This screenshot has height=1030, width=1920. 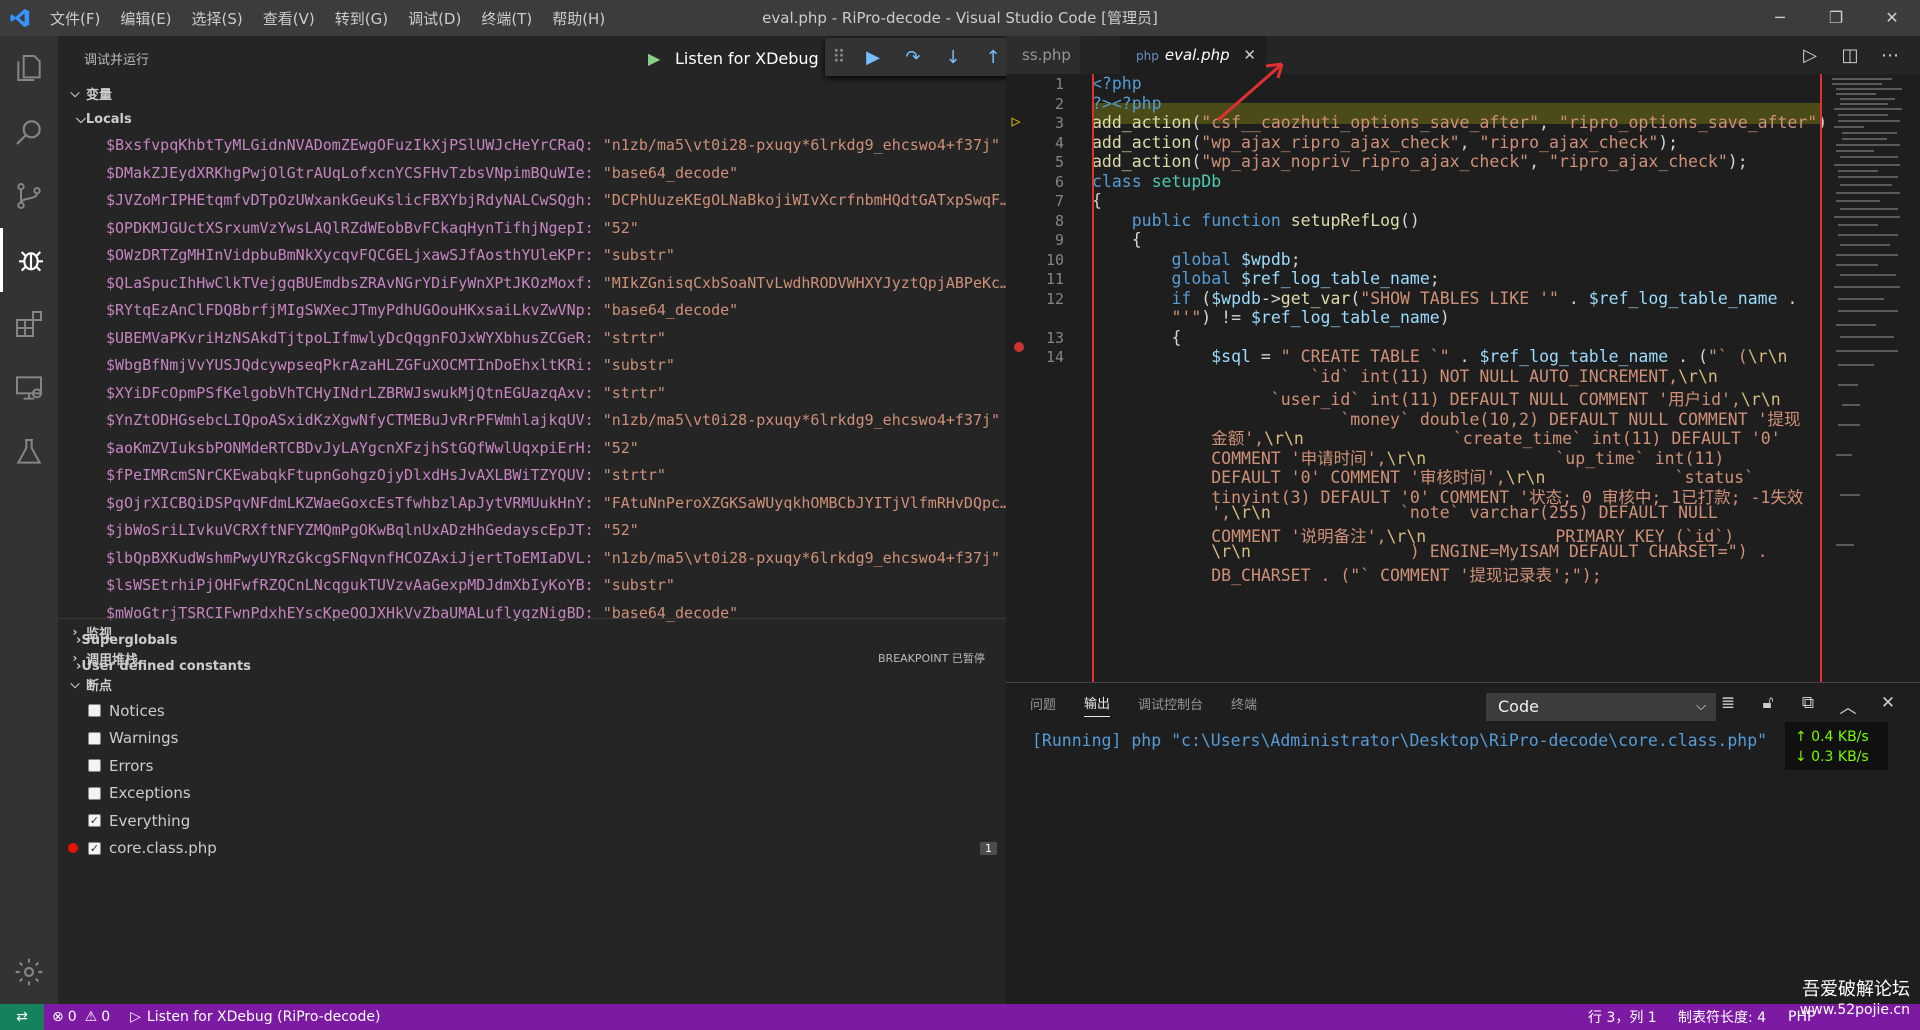 What do you see at coordinates (634, 475) in the screenshot?
I see `variable-value: "strtr"` at bounding box center [634, 475].